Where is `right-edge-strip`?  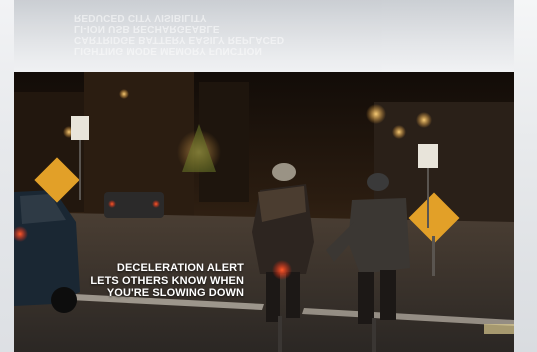
right-edge-strip is located at coordinates (525, 176).